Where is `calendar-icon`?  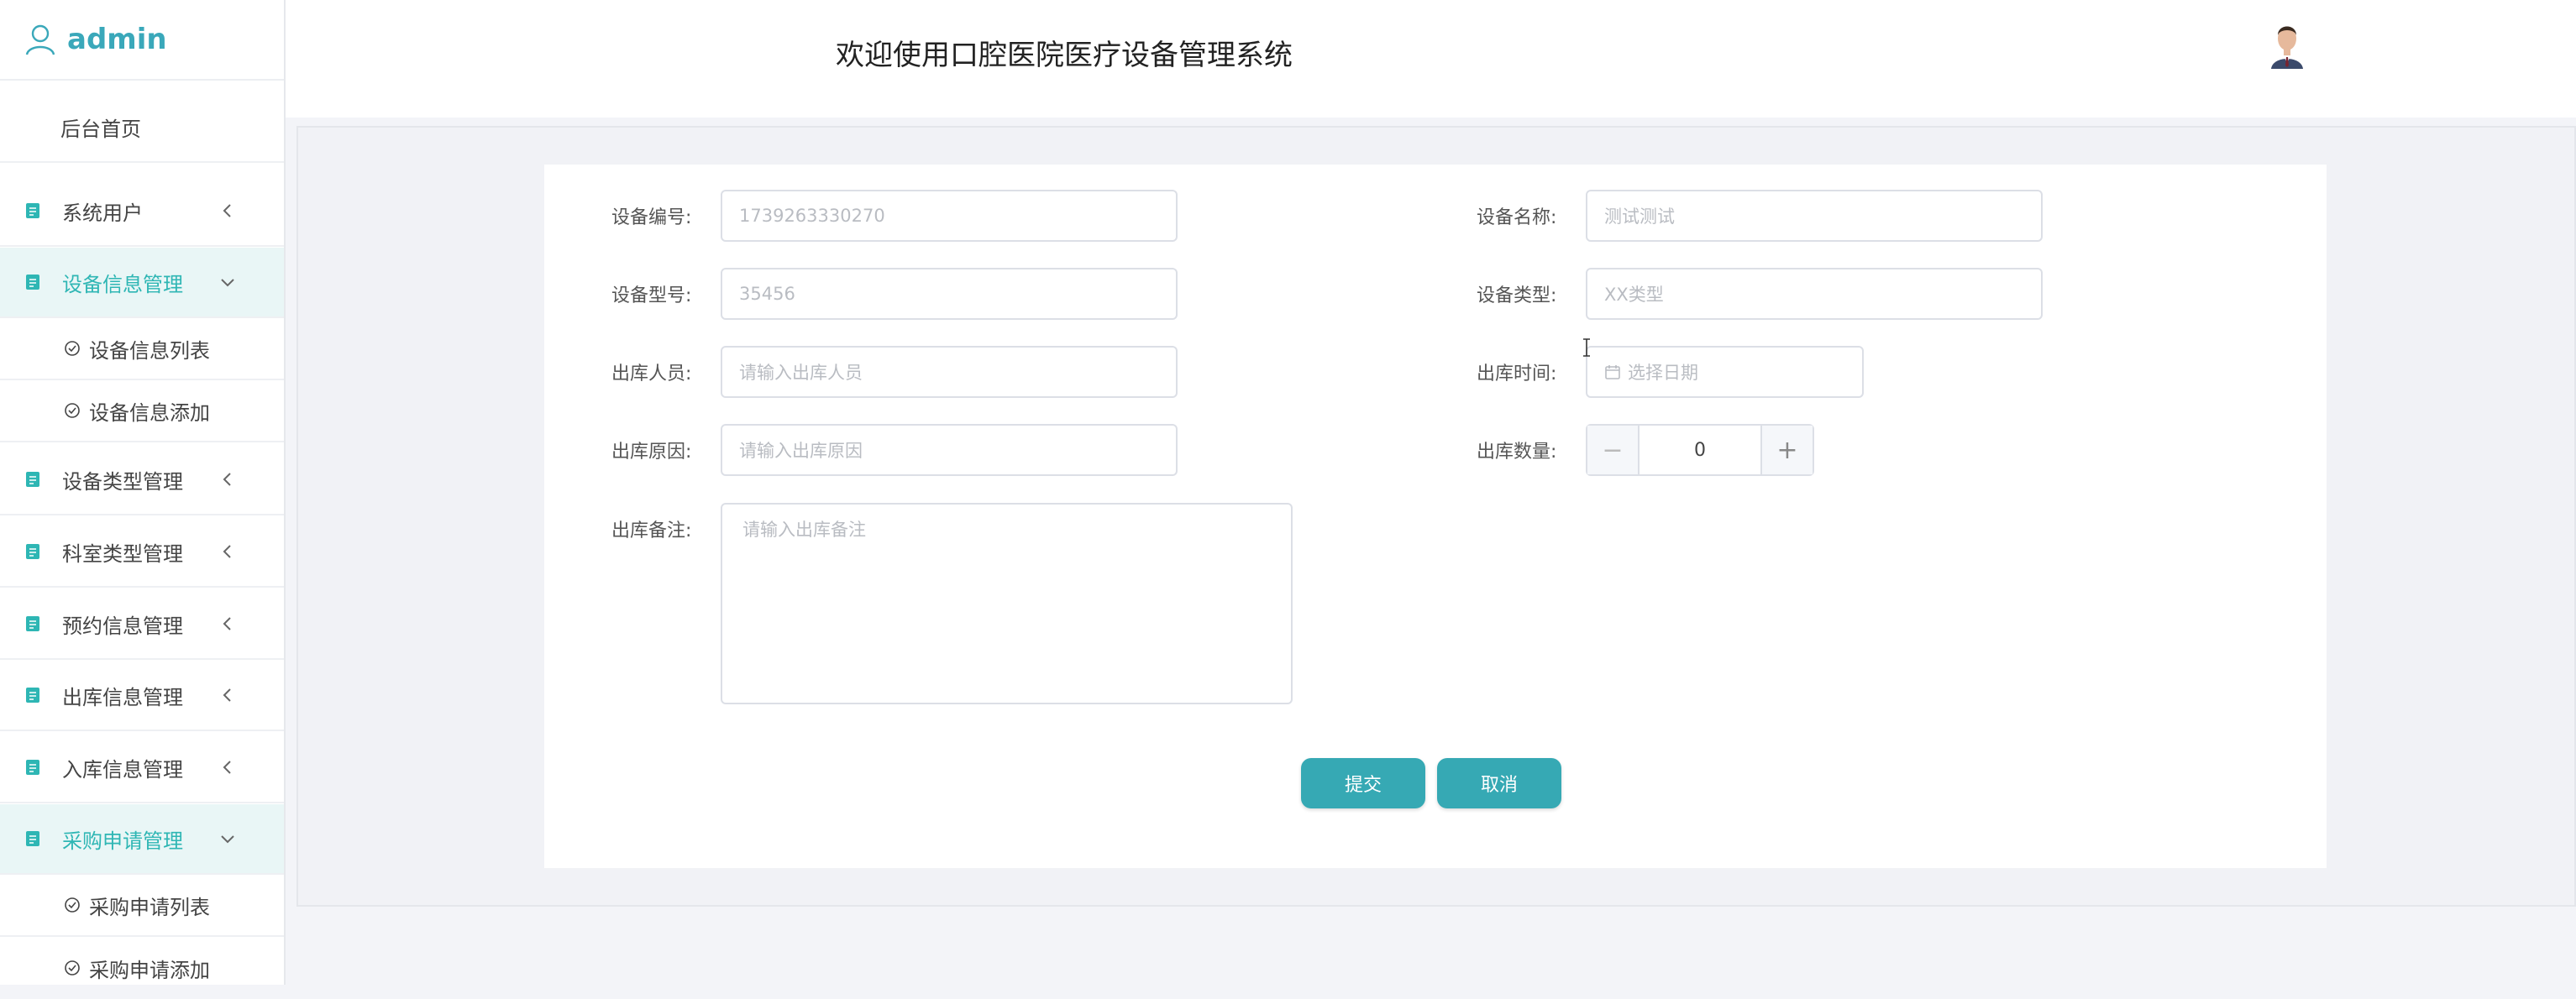
calendar-icon is located at coordinates (1612, 372).